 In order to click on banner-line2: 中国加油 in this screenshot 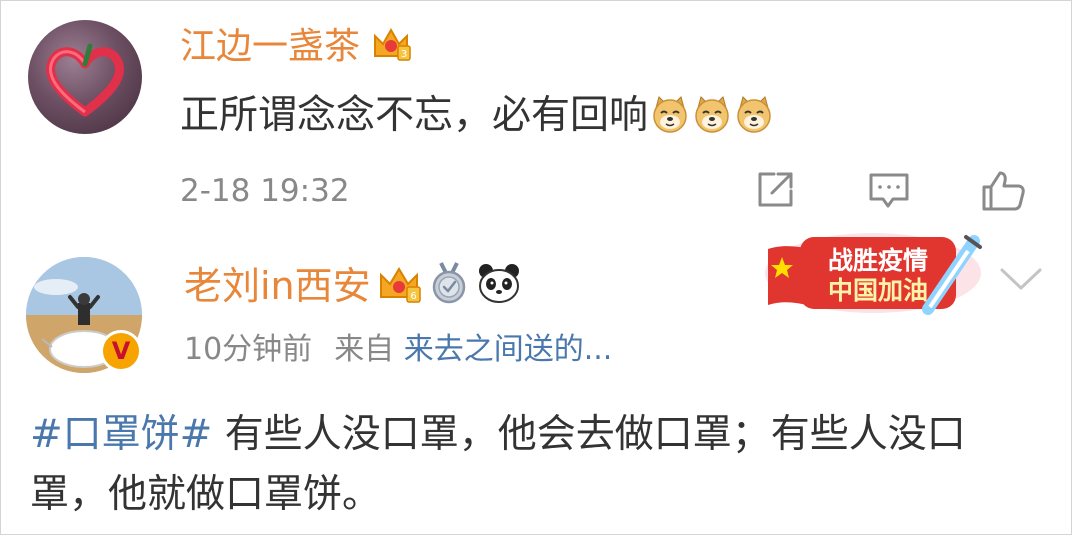, I will do `click(878, 290)`.